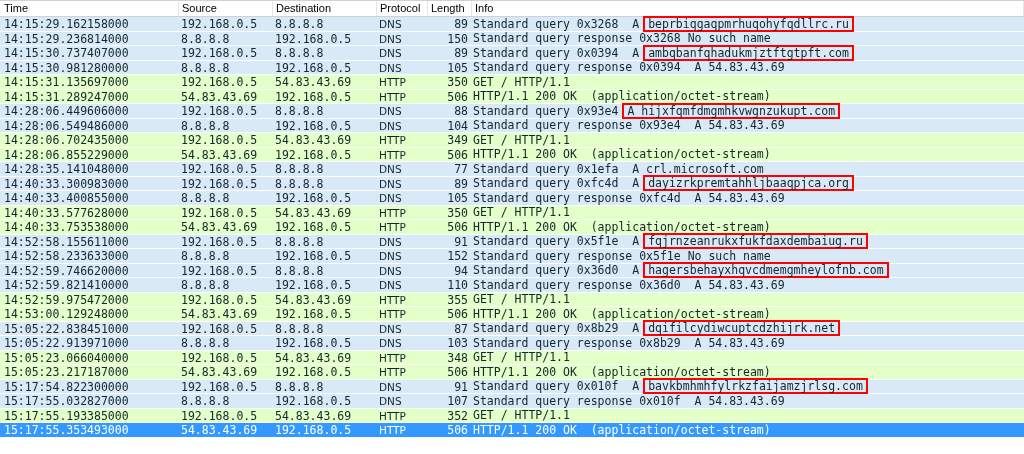  Describe the element at coordinates (622, 38) in the screenshot. I see `info-cell: Standard query response 0x3268 No such name` at that location.